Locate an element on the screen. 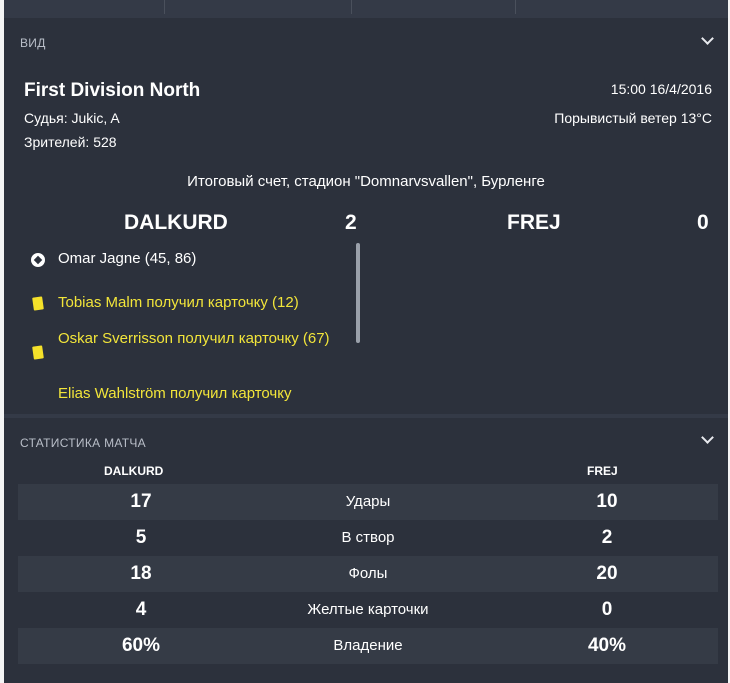  top-tab-bar is located at coordinates (366, 7).